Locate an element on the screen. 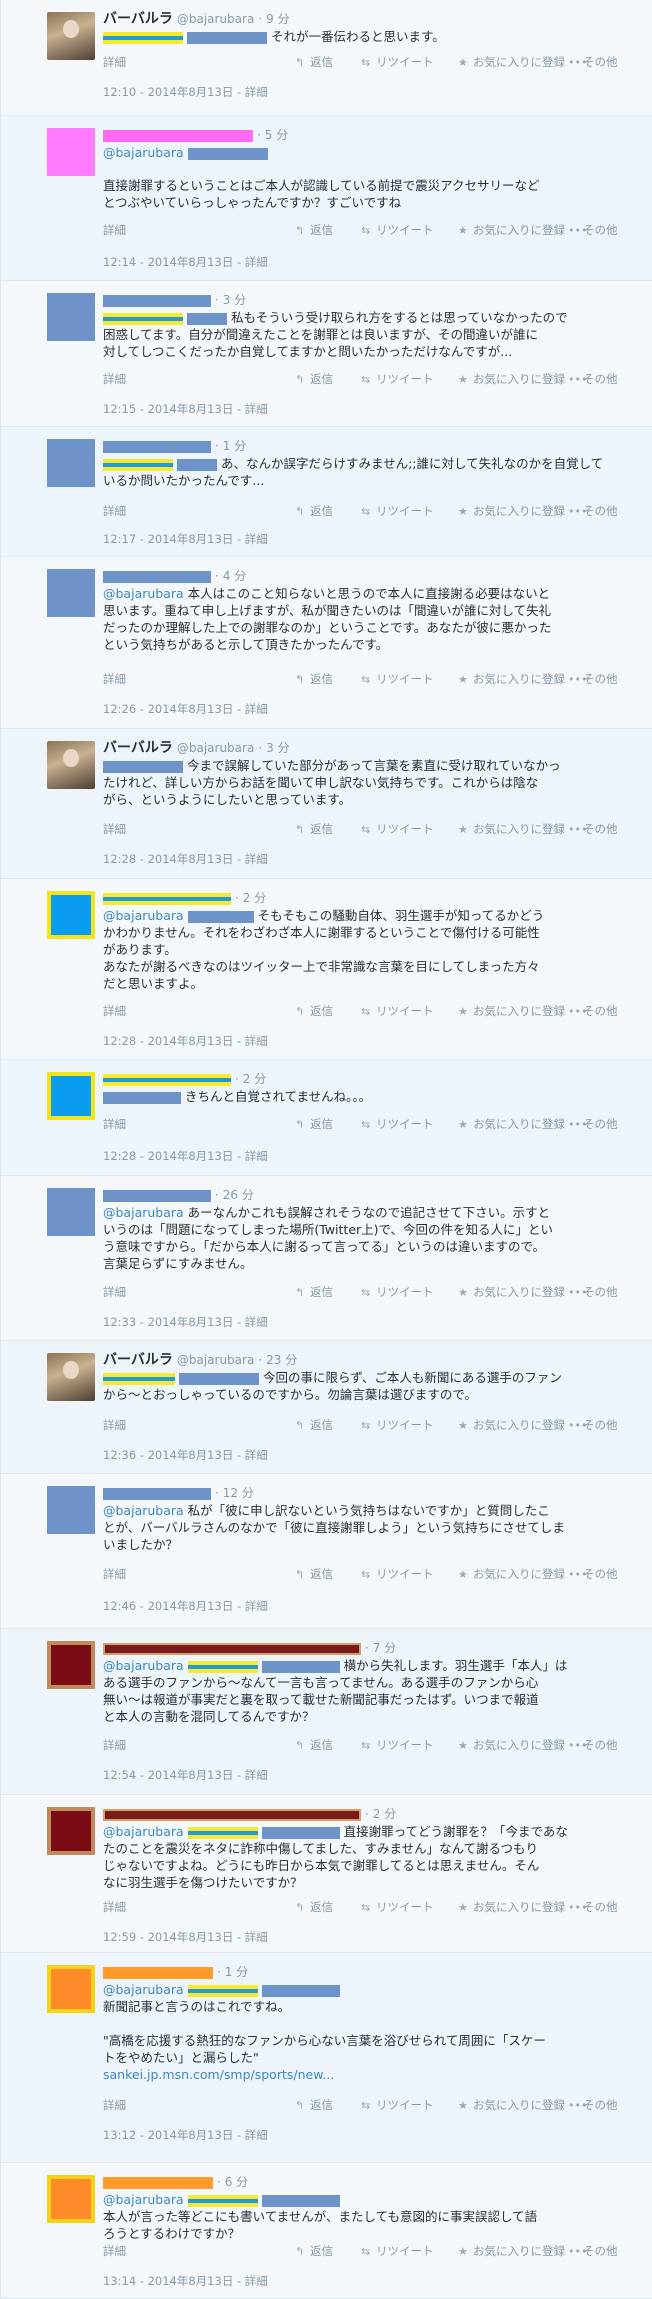 This screenshot has width=652, height=2299. timestamp-value: 12:14 - 2014年8月13日 is located at coordinates (168, 262).